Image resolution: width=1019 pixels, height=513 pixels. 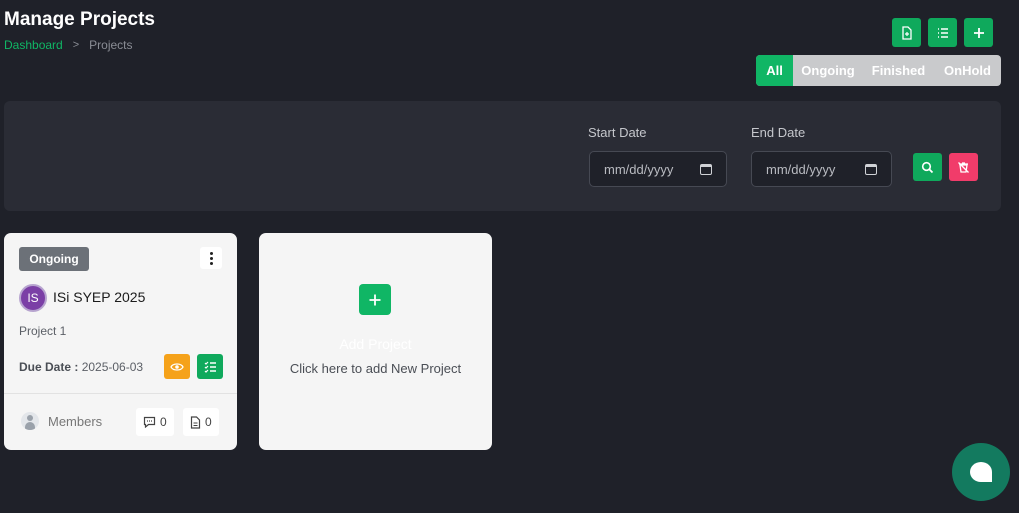 I want to click on comments-count: 0, so click(x=155, y=422).